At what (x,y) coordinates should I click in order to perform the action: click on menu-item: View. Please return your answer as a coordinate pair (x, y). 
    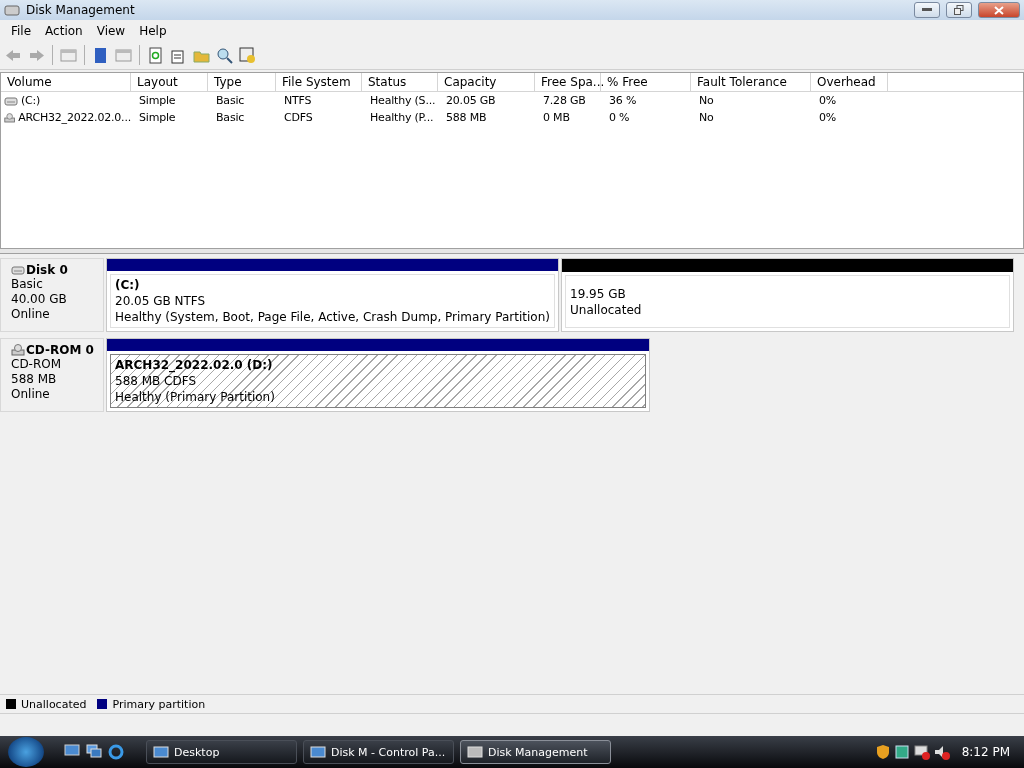
    Looking at the image, I should click on (111, 30).